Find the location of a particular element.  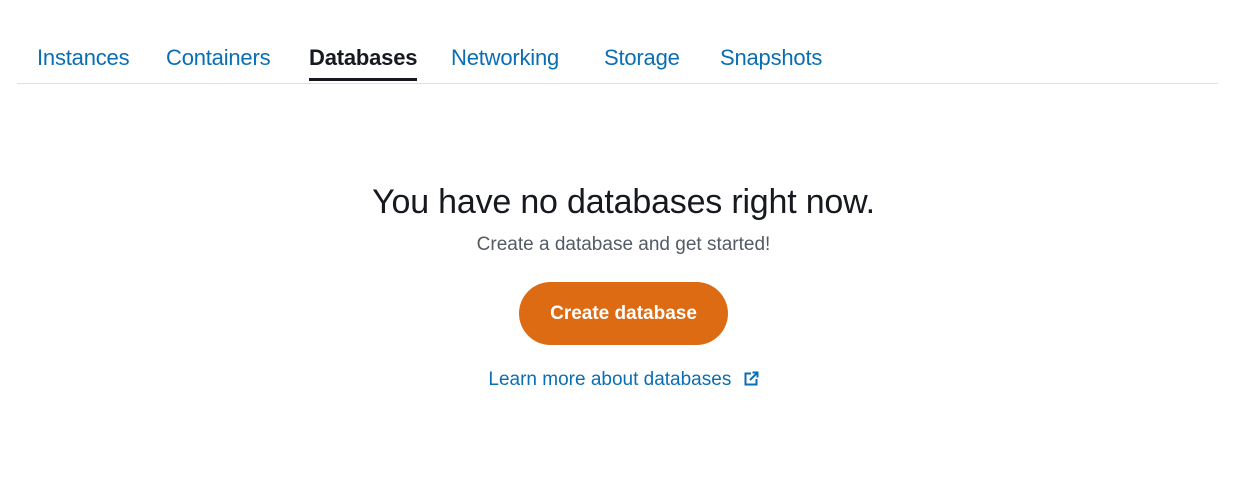

tab-instances: Instances is located at coordinates (83, 58).